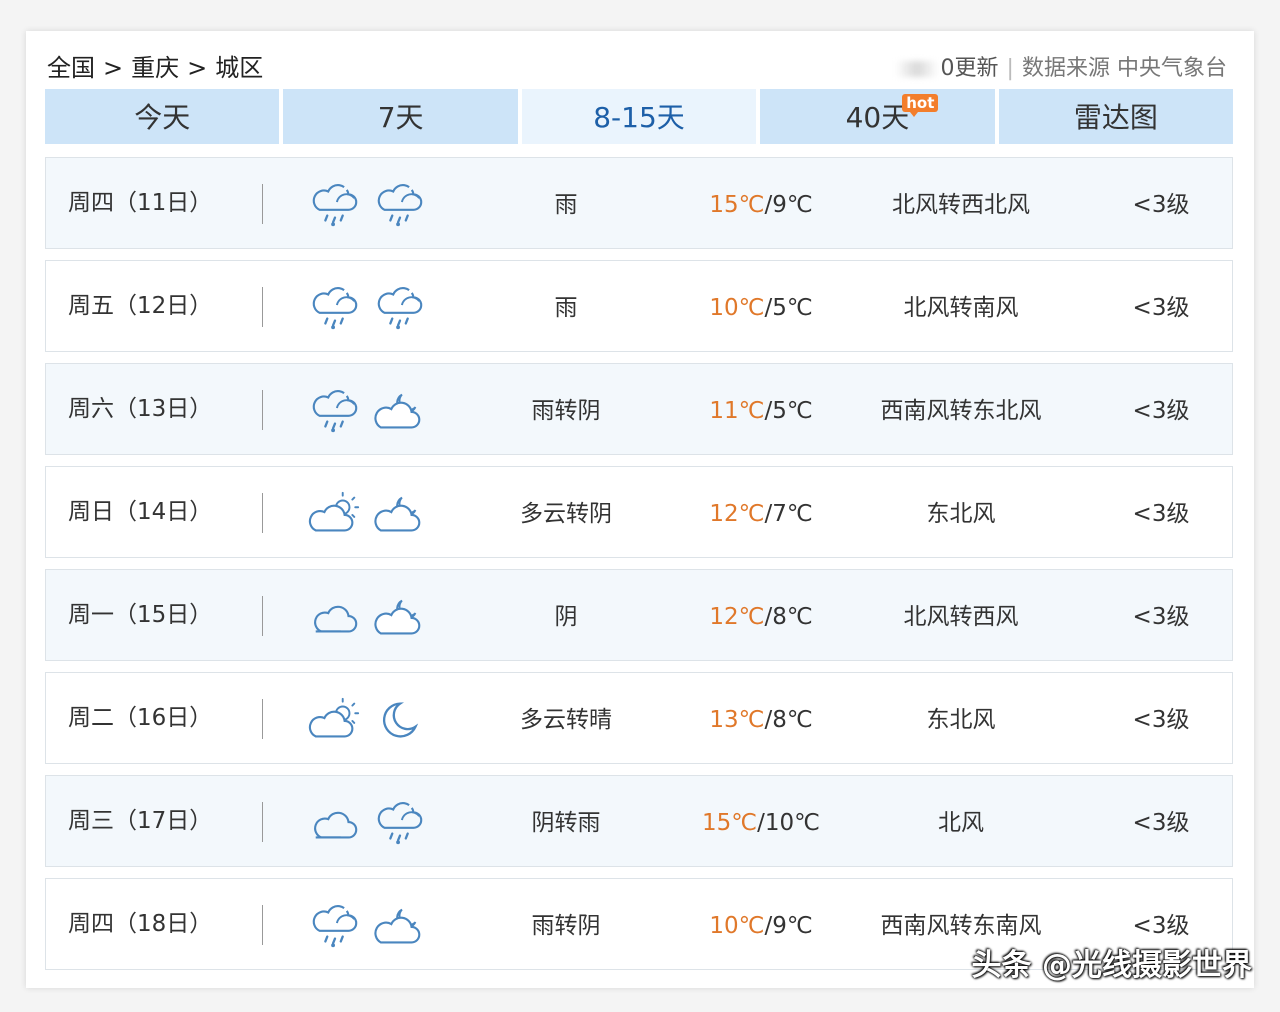 The height and width of the screenshot is (1012, 1280). Describe the element at coordinates (961, 411) in the screenshot. I see `wind-direction: 西南风转东北风` at that location.